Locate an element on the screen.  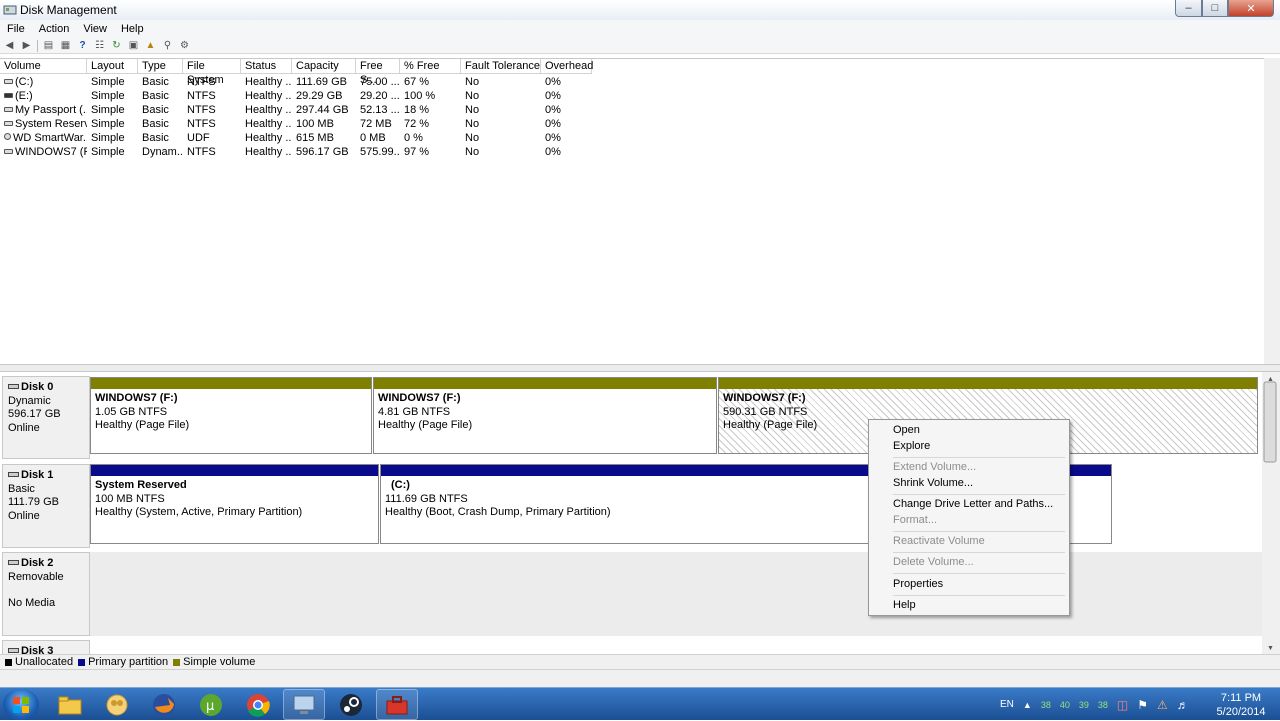
temp-indicator-1: 38 is located at coordinates (1045, 704).